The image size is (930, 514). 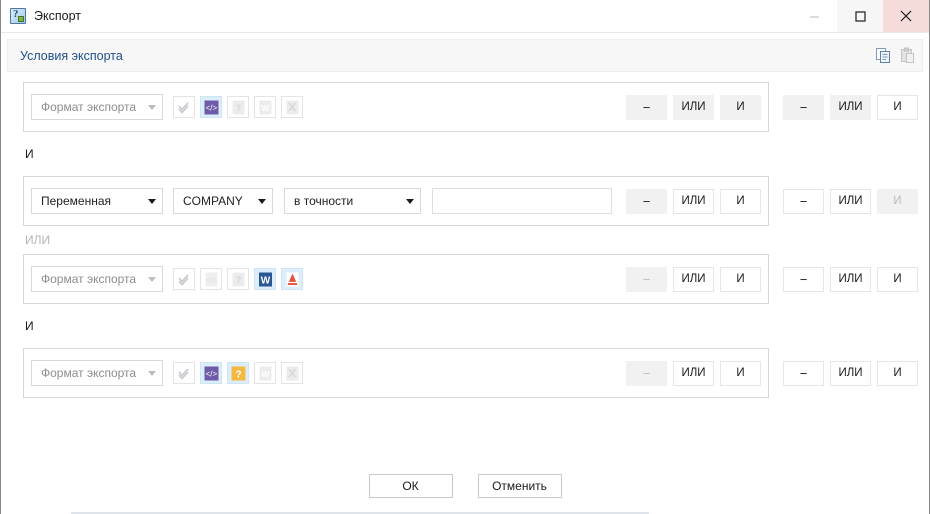 I want to click on condition-group-2: Переменная COMPANY в точности − ИЛИ И, so click(x=396, y=201).